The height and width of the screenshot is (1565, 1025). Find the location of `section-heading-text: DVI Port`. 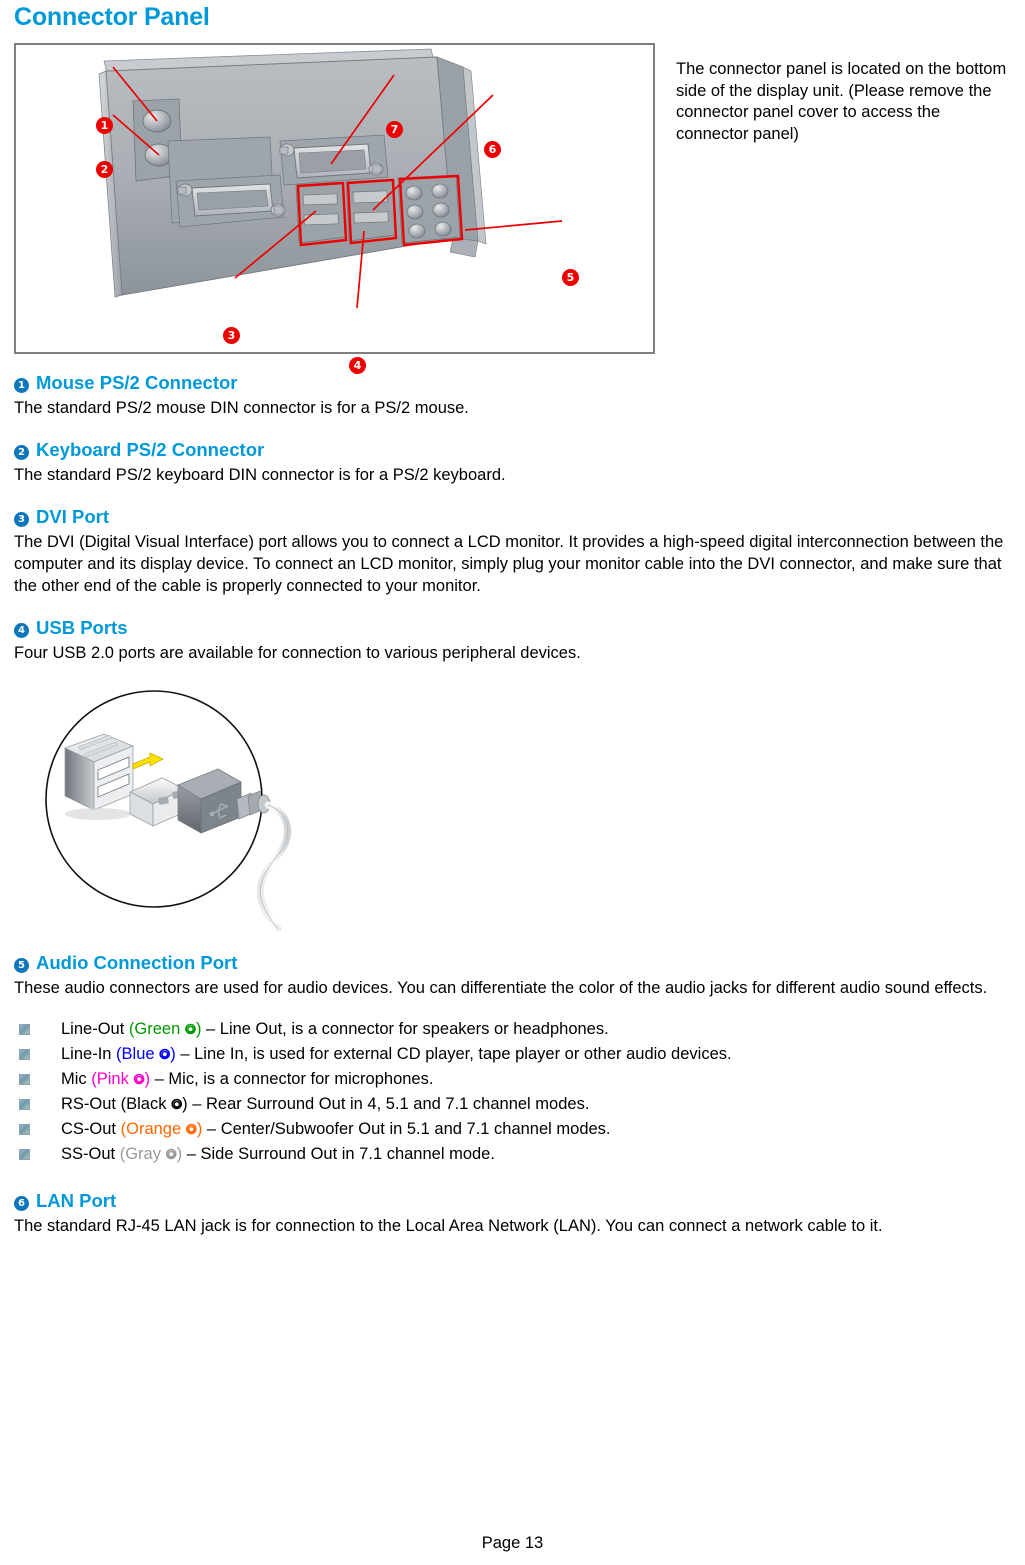

section-heading-text: DVI Port is located at coordinates (72, 516).